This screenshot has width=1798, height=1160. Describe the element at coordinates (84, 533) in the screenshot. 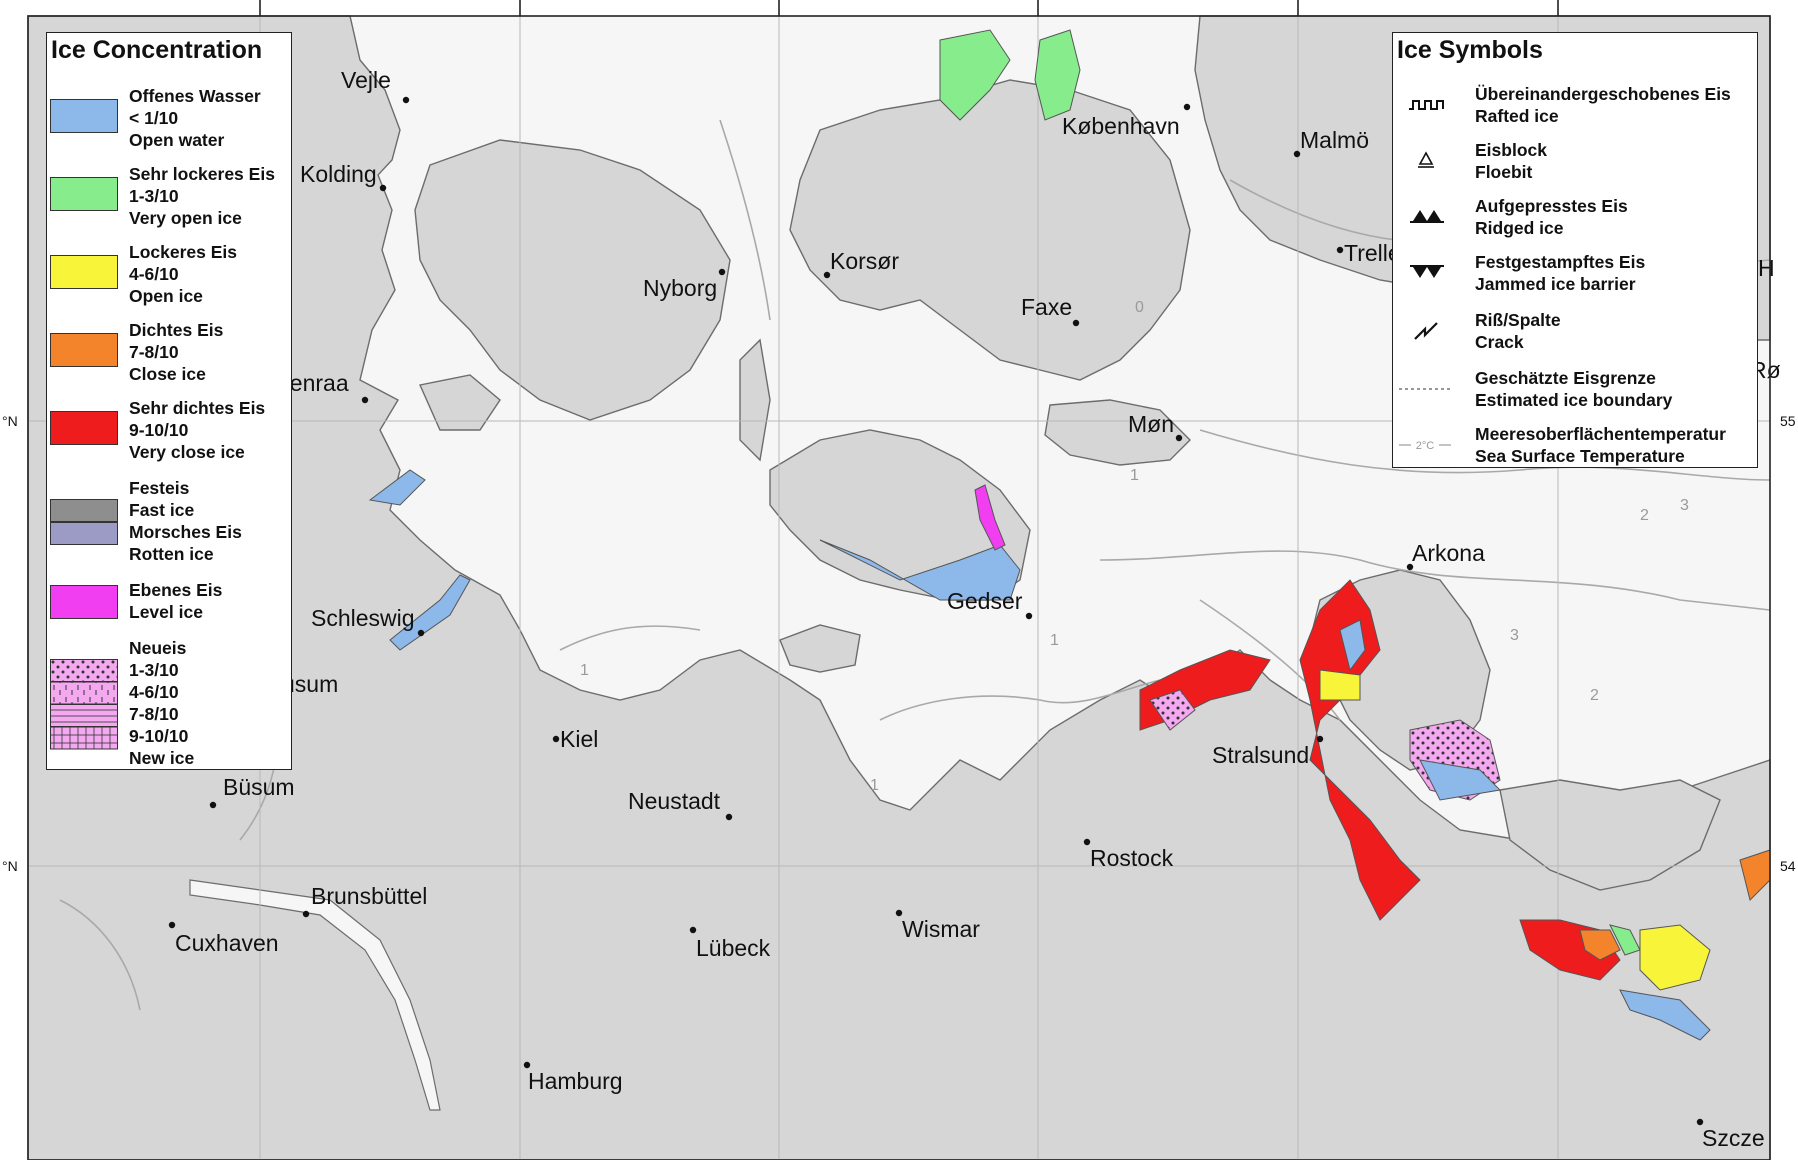

I see `rotten-ice-swatch` at that location.